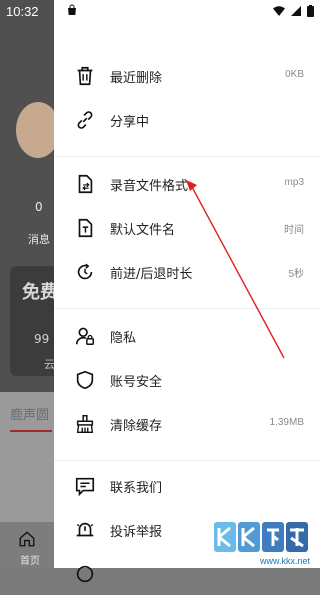 This screenshot has height=595, width=320. I want to click on trash-icon, so click(85, 76).